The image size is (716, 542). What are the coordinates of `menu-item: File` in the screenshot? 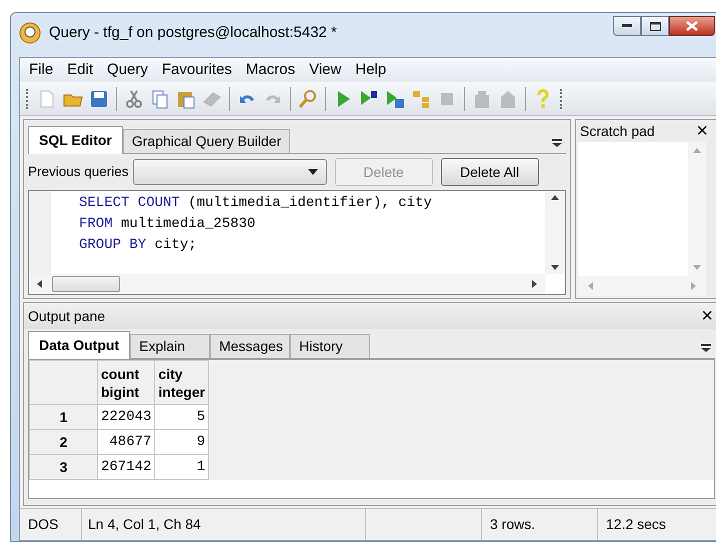 It's located at (41, 70).